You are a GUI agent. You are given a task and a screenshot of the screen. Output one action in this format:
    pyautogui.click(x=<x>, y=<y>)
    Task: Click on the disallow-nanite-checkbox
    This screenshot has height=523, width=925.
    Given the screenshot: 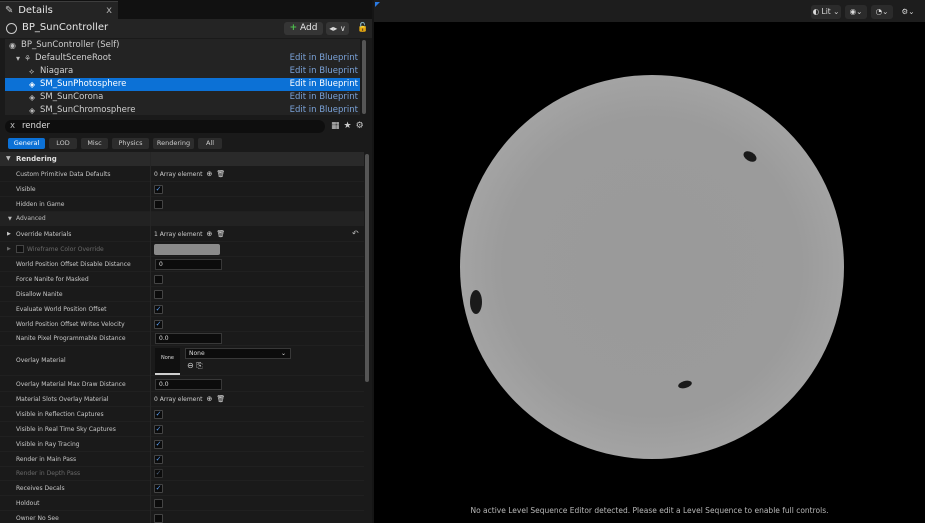 What is the action you would take?
    pyautogui.click(x=158, y=294)
    